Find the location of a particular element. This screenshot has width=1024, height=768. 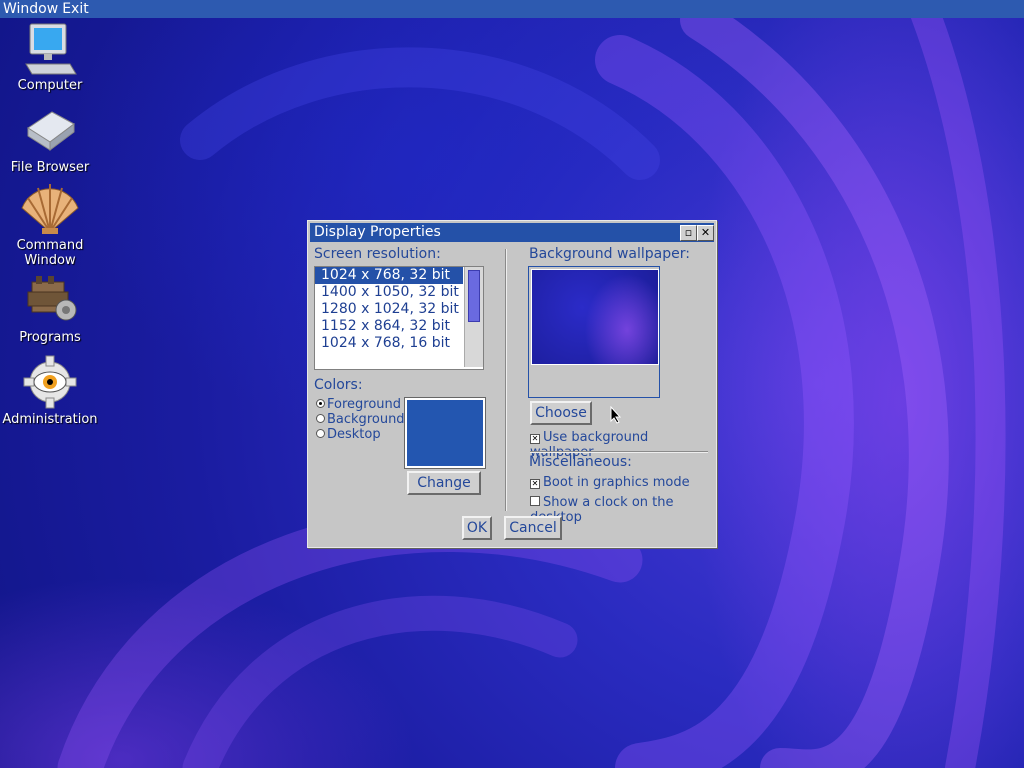

resolution-option: 1152 x 864, 32 bit is located at coordinates (399, 326).